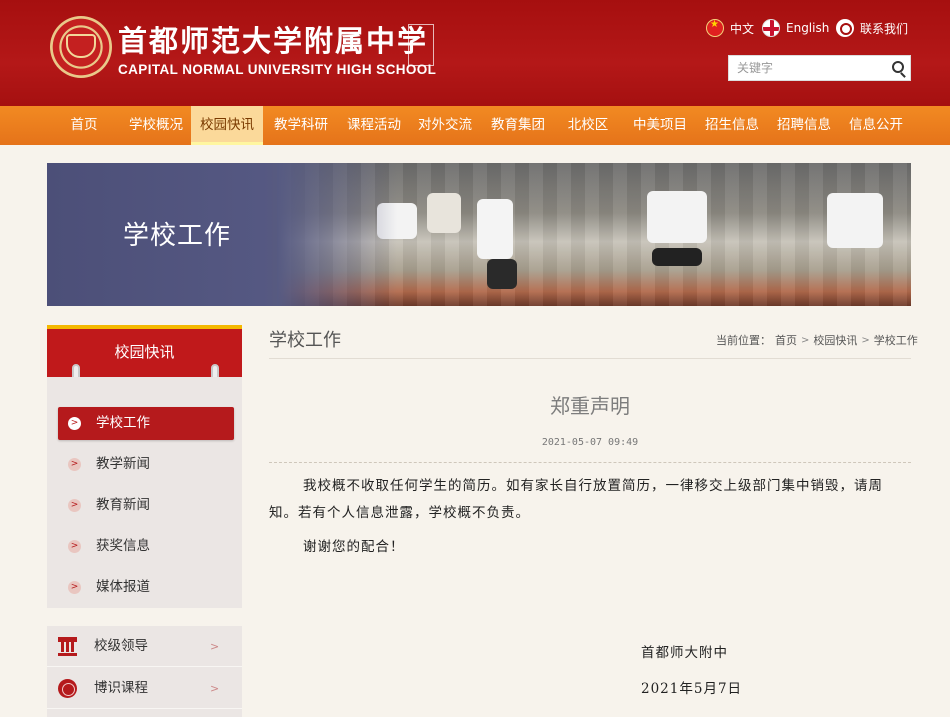  Describe the element at coordinates (121, 646) in the screenshot. I see `link-label: 校级领导` at that location.